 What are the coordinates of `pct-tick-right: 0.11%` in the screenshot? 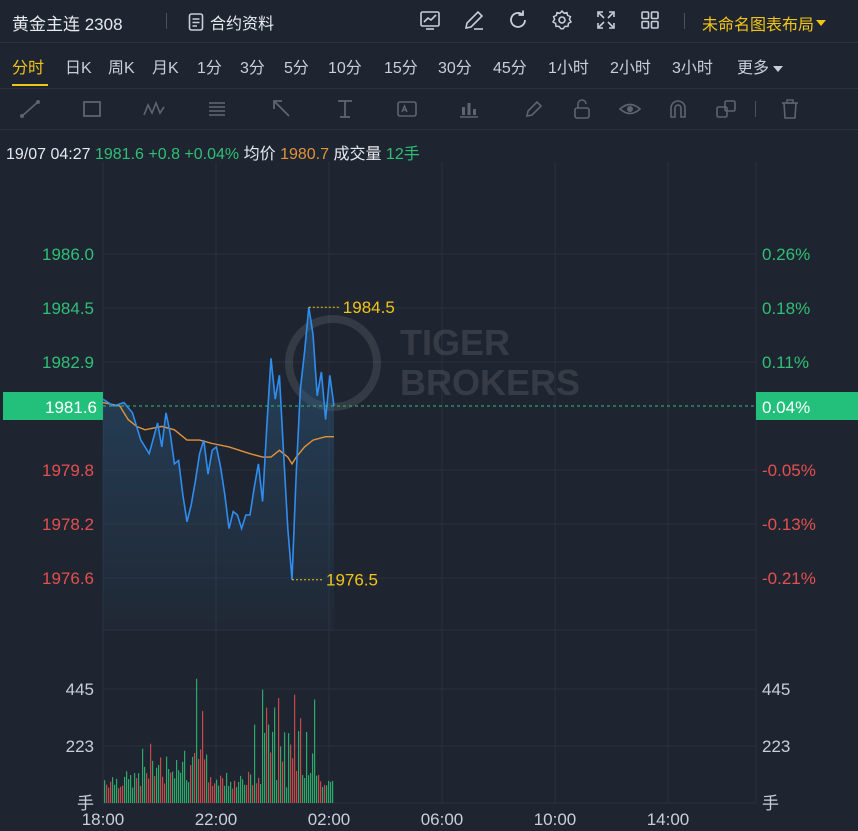 It's located at (785, 362).